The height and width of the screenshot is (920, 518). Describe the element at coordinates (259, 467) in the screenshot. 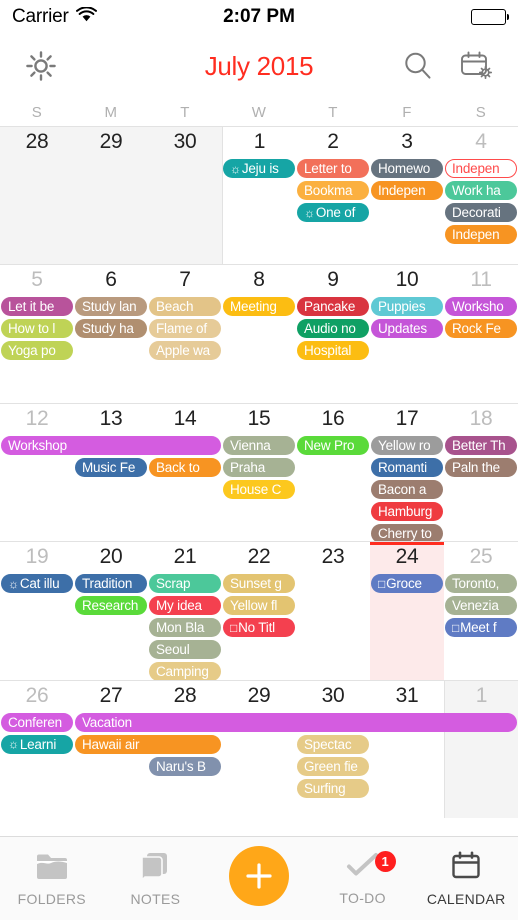

I see `event-pill: Praha` at that location.